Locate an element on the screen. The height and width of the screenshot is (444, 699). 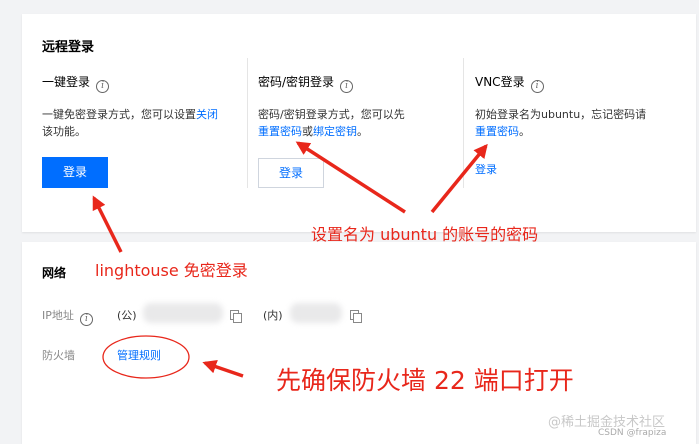
csdn-watermark: CSDN @frapiza is located at coordinates (632, 433).